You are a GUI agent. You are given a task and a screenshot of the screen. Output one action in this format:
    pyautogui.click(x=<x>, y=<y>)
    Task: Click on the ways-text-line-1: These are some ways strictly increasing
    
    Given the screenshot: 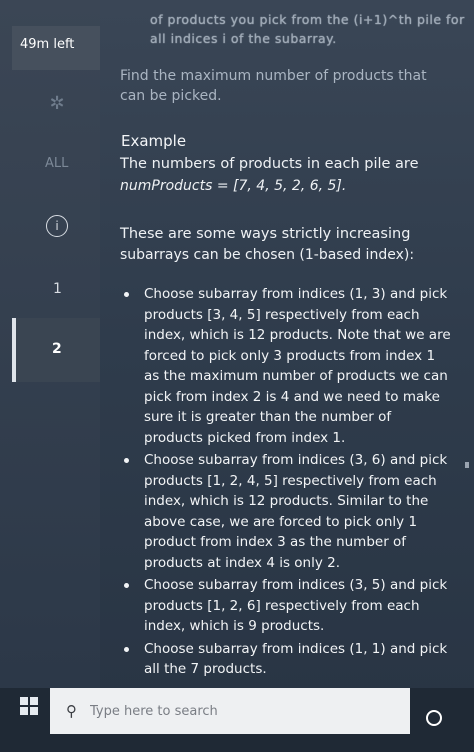 What is the action you would take?
    pyautogui.click(x=265, y=234)
    